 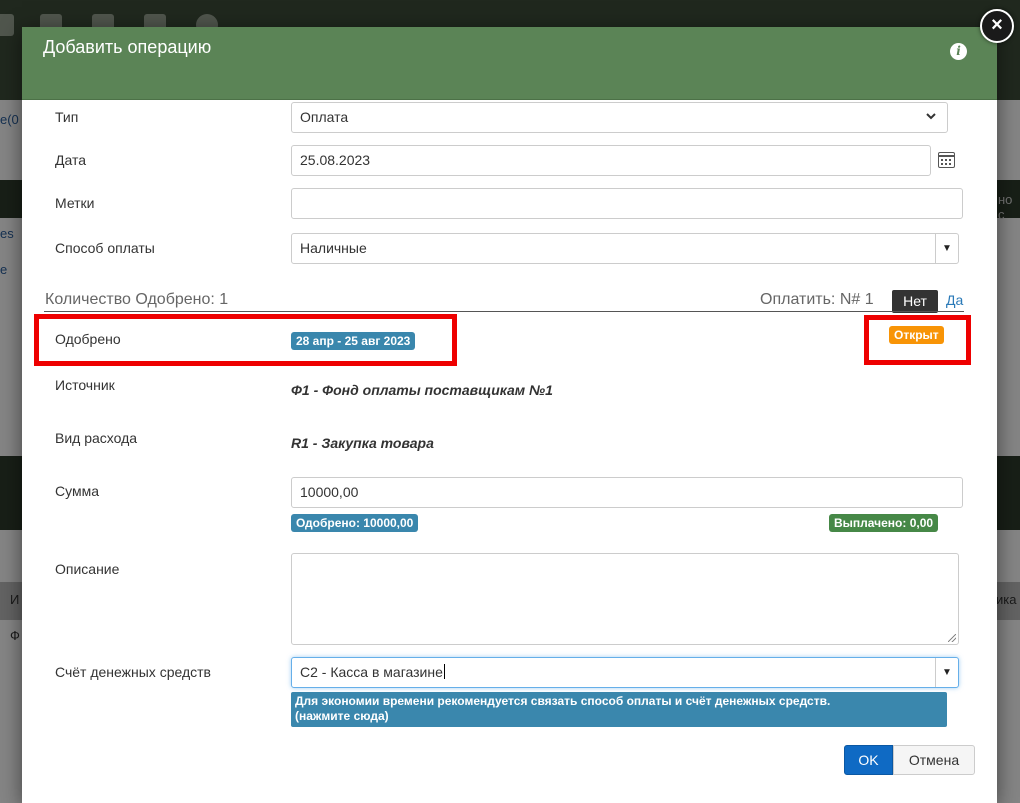 What do you see at coordinates (884, 523) in the screenshot?
I see `paid-amount-badge: Выплачено: 0,00` at bounding box center [884, 523].